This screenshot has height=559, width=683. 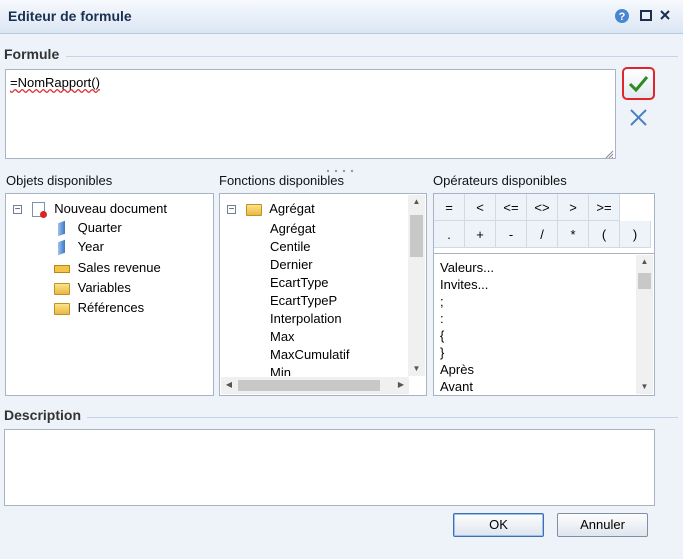 I want to click on operator-button: +, so click(x=480, y=234).